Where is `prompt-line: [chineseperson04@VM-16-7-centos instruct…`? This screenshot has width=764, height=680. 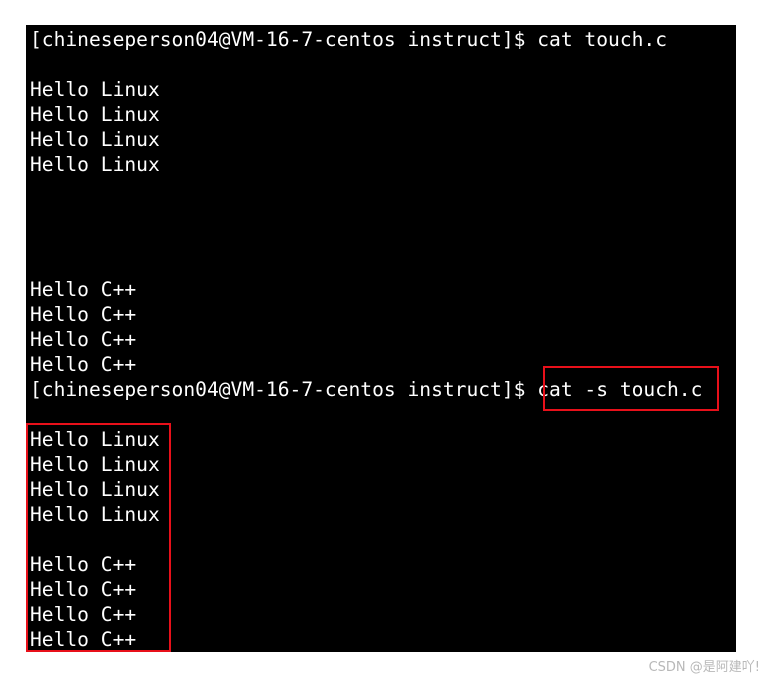 prompt-line: [chineseperson04@VM-16-7-centos instruct… is located at coordinates (349, 39).